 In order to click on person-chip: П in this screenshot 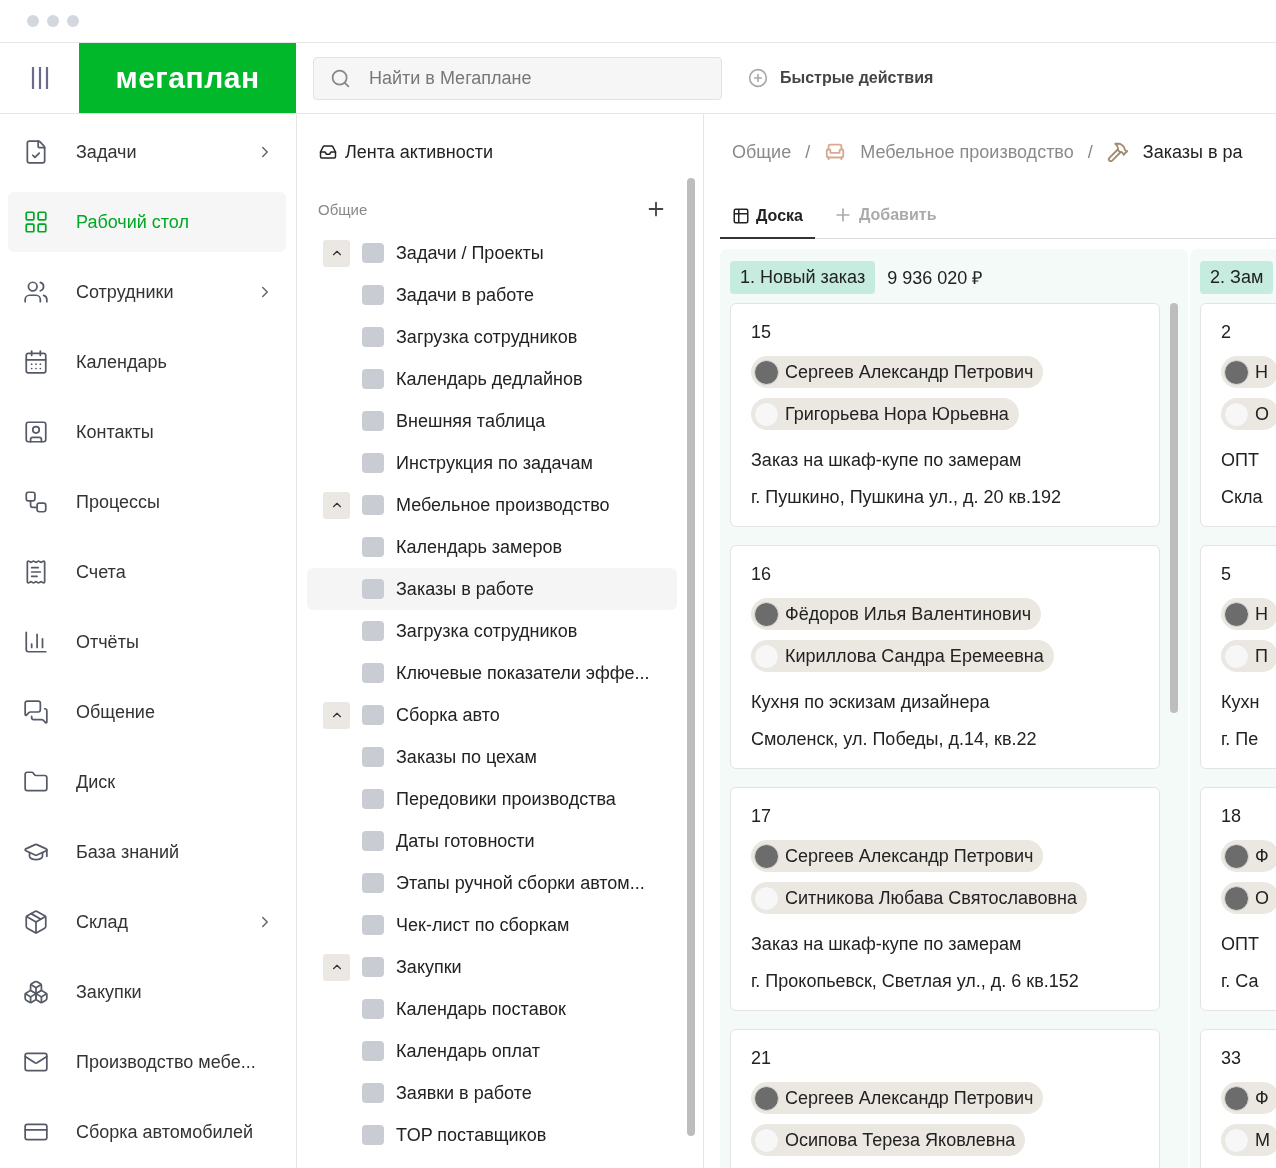, I will do `click(1248, 656)`.